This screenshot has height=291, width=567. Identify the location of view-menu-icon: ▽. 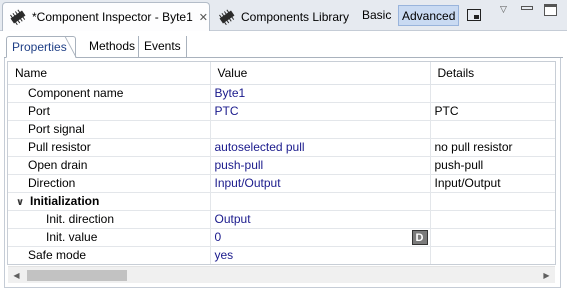
(503, 9).